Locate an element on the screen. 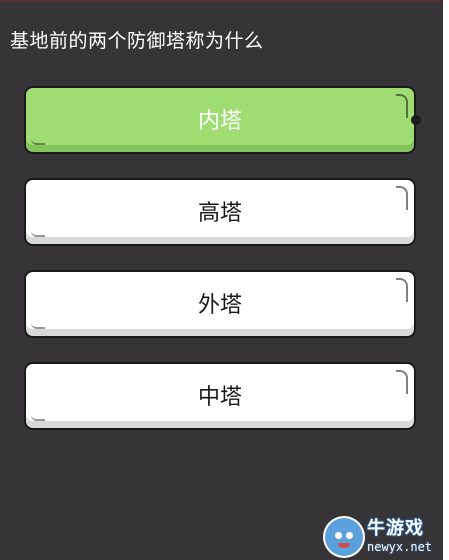 This screenshot has height=560, width=449. answer-option-1-label: 内塔 is located at coordinates (219, 121).